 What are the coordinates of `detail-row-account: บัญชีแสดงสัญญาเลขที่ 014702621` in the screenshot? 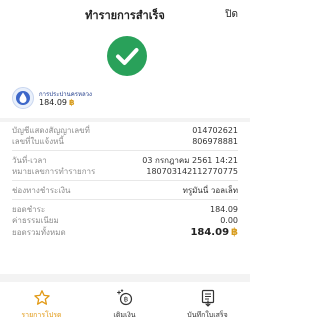 It's located at (125, 130).